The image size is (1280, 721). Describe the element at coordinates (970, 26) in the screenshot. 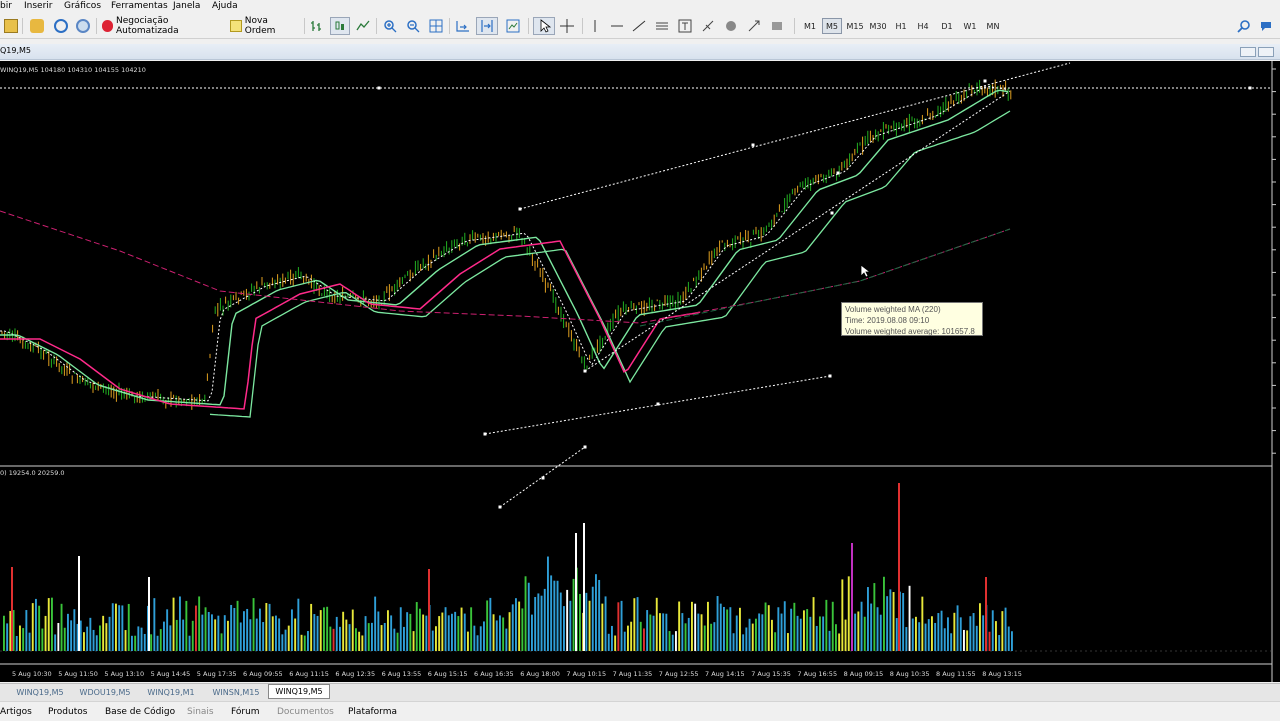

I see `timeframe-w1: W1` at that location.